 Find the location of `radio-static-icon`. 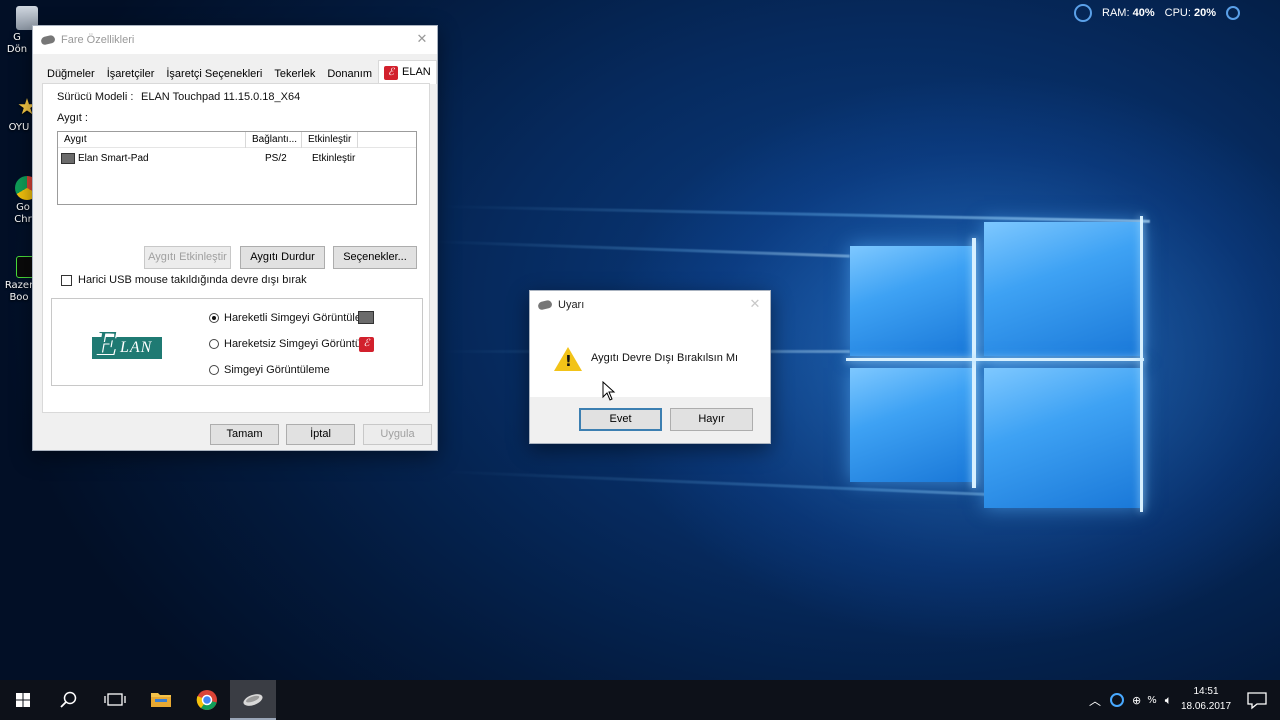

radio-static-icon is located at coordinates (214, 344).